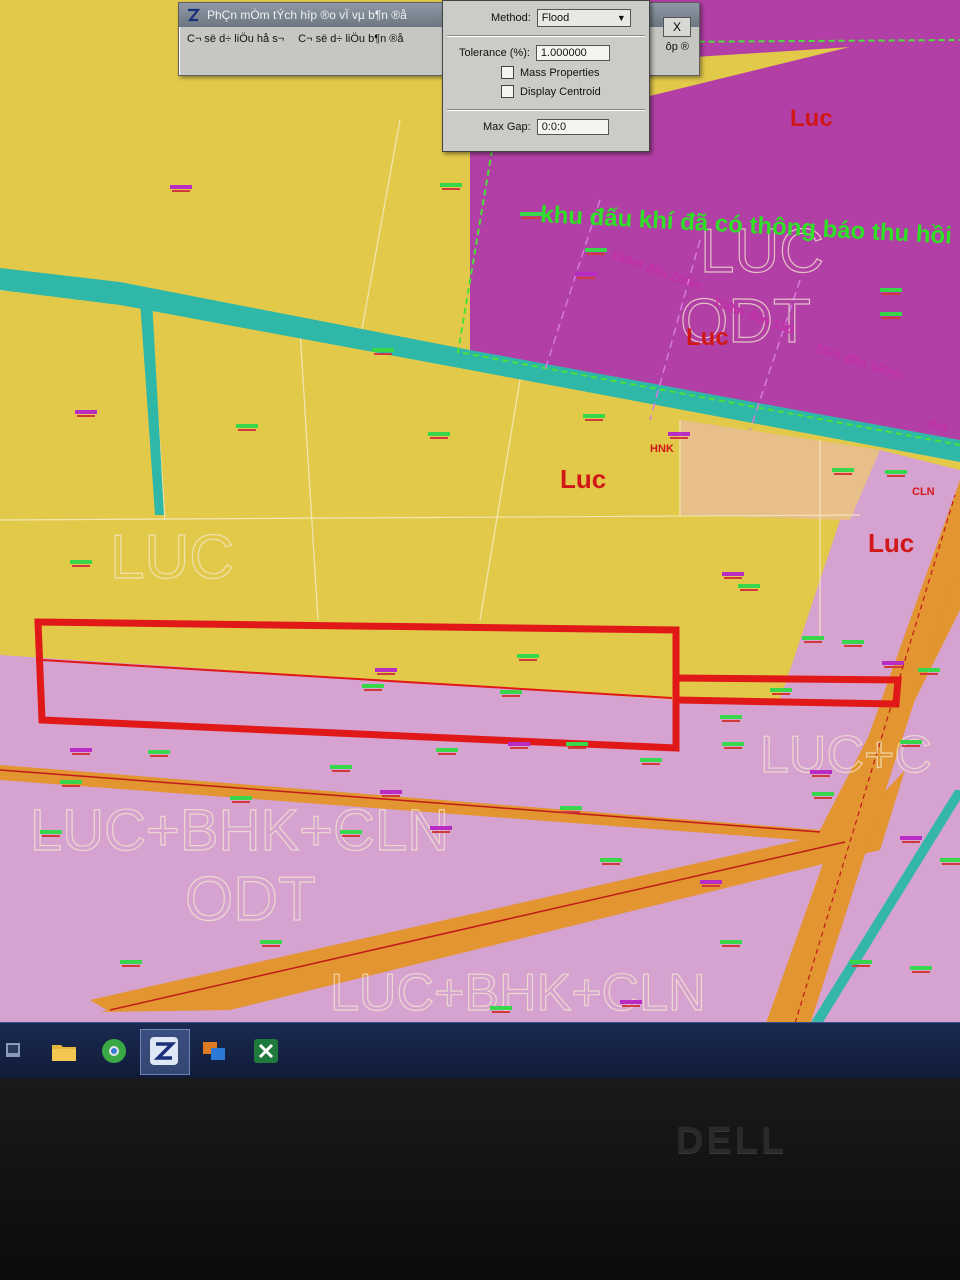 This screenshot has height=1280, width=960. What do you see at coordinates (307, 15) in the screenshot?
I see `window-title: PhÇn mÒm tÝch hîp ®o vÏ vµ b¶n ®å` at bounding box center [307, 15].